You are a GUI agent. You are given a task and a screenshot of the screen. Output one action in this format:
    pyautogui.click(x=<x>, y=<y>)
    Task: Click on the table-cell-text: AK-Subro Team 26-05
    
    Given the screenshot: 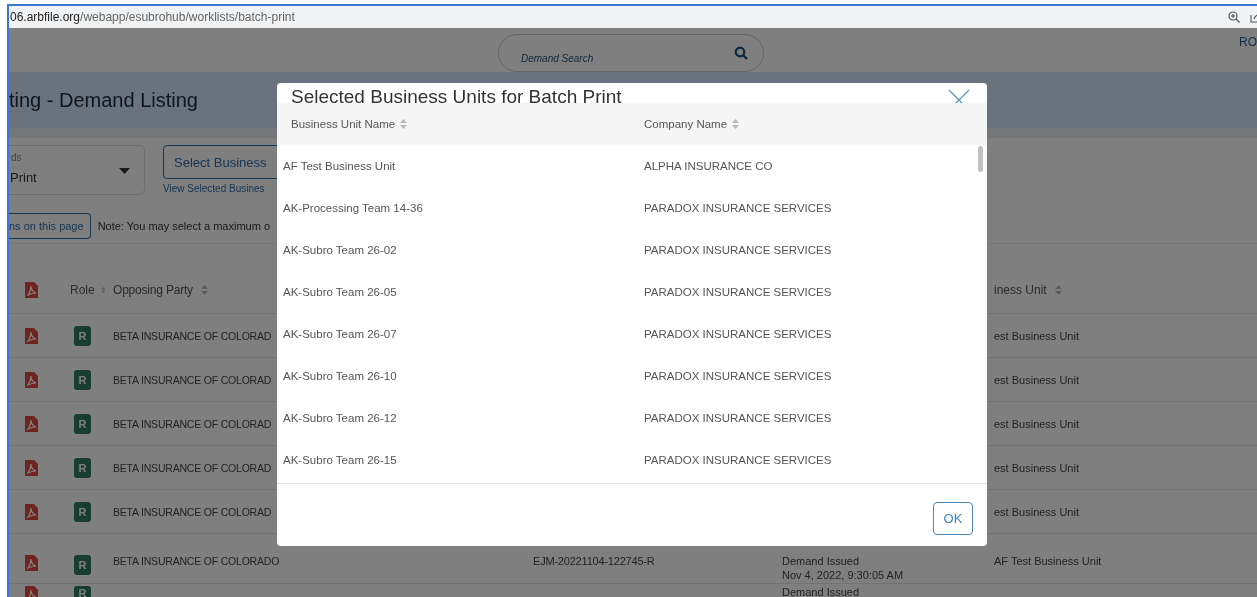 What is the action you would take?
    pyautogui.click(x=340, y=292)
    